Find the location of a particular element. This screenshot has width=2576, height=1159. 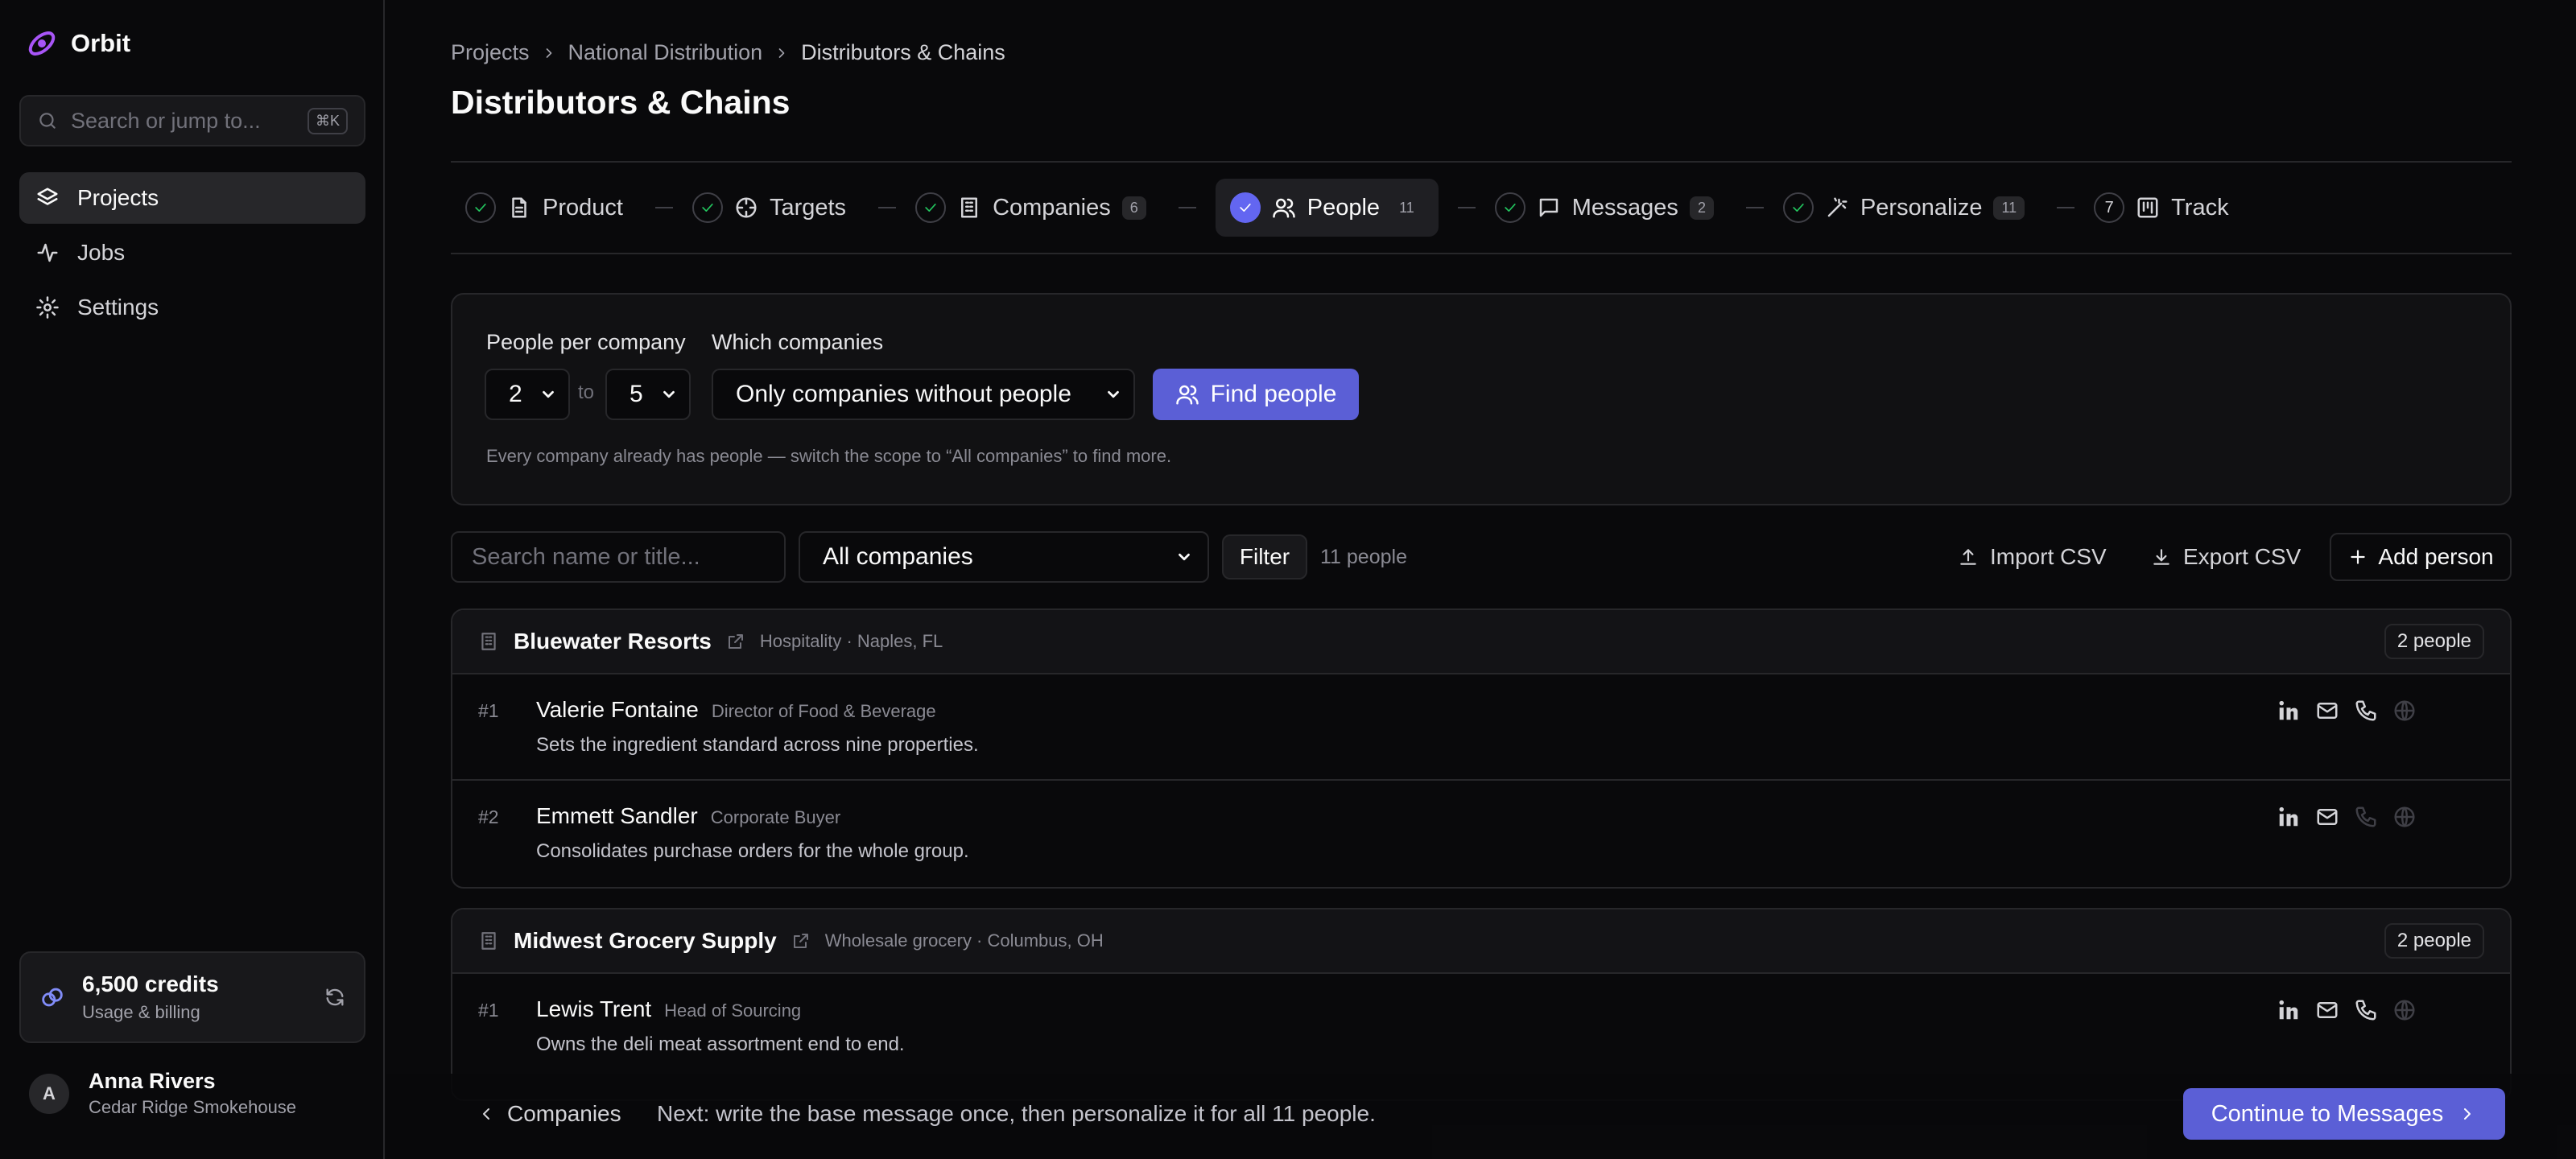

step-personalize: Personalize 11 is located at coordinates (1909, 208).